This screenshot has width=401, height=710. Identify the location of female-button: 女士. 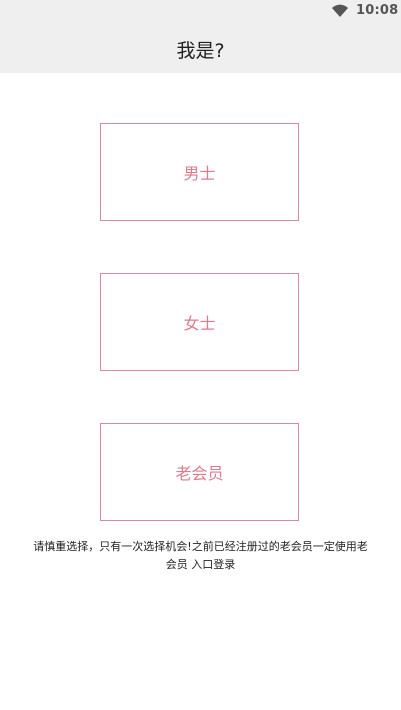
(199, 322).